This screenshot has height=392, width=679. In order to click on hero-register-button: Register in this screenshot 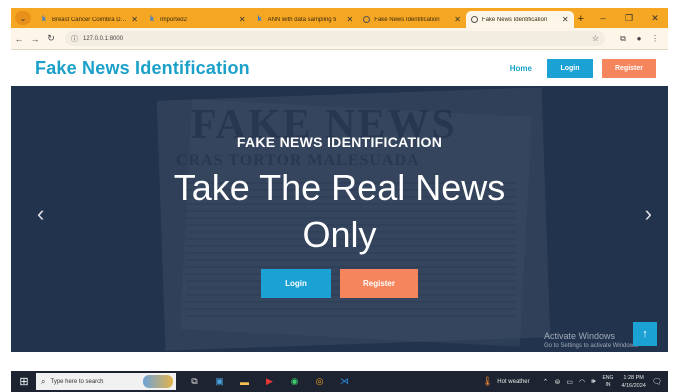, I will do `click(379, 283)`.